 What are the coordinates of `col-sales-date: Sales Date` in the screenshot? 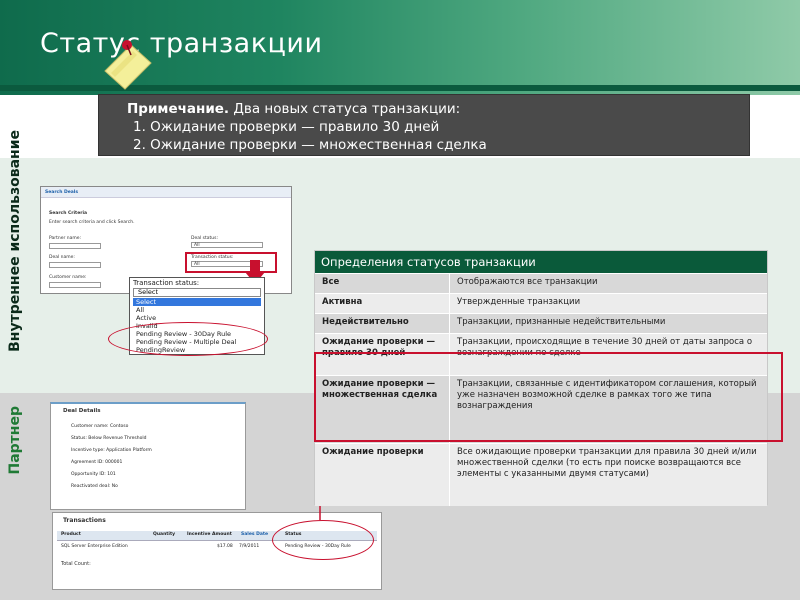 It's located at (254, 534).